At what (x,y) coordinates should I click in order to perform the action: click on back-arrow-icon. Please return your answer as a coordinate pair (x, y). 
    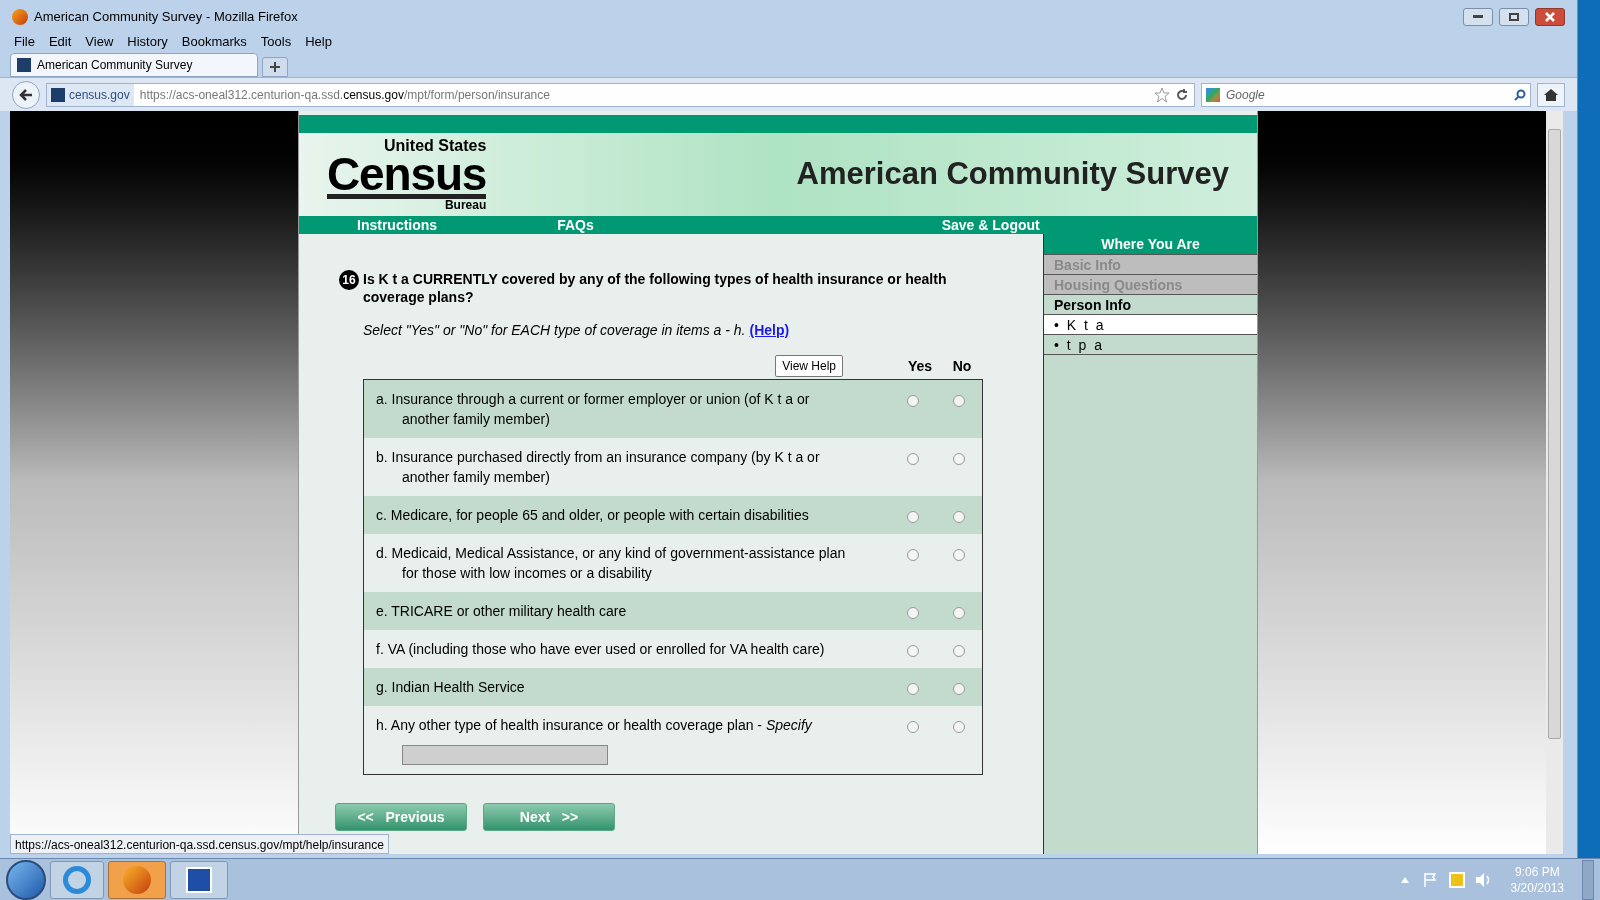
    Looking at the image, I should click on (26, 94).